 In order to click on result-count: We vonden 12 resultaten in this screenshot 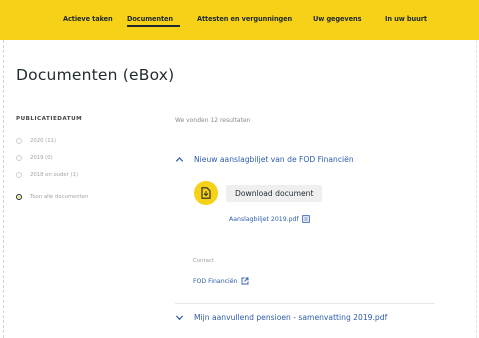, I will do `click(213, 120)`.